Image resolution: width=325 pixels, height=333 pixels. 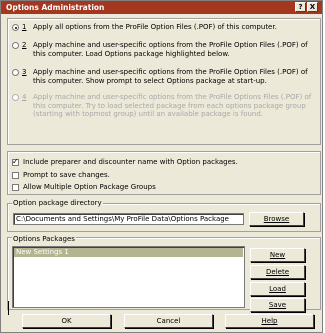 I want to click on browse-button-label: Browse, so click(x=276, y=219).